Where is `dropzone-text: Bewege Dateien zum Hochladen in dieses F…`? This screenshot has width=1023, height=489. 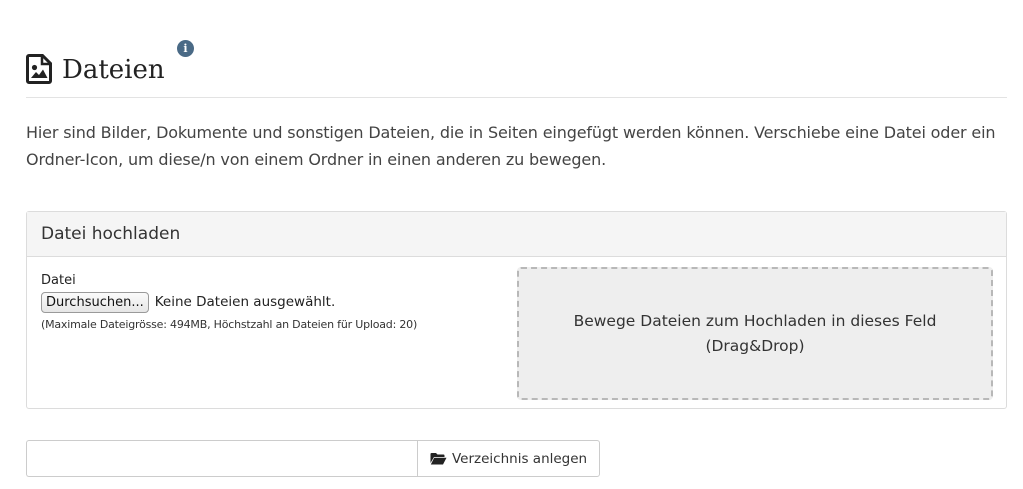 dropzone-text: Bewege Dateien zum Hochladen in dieses F… is located at coordinates (755, 333).